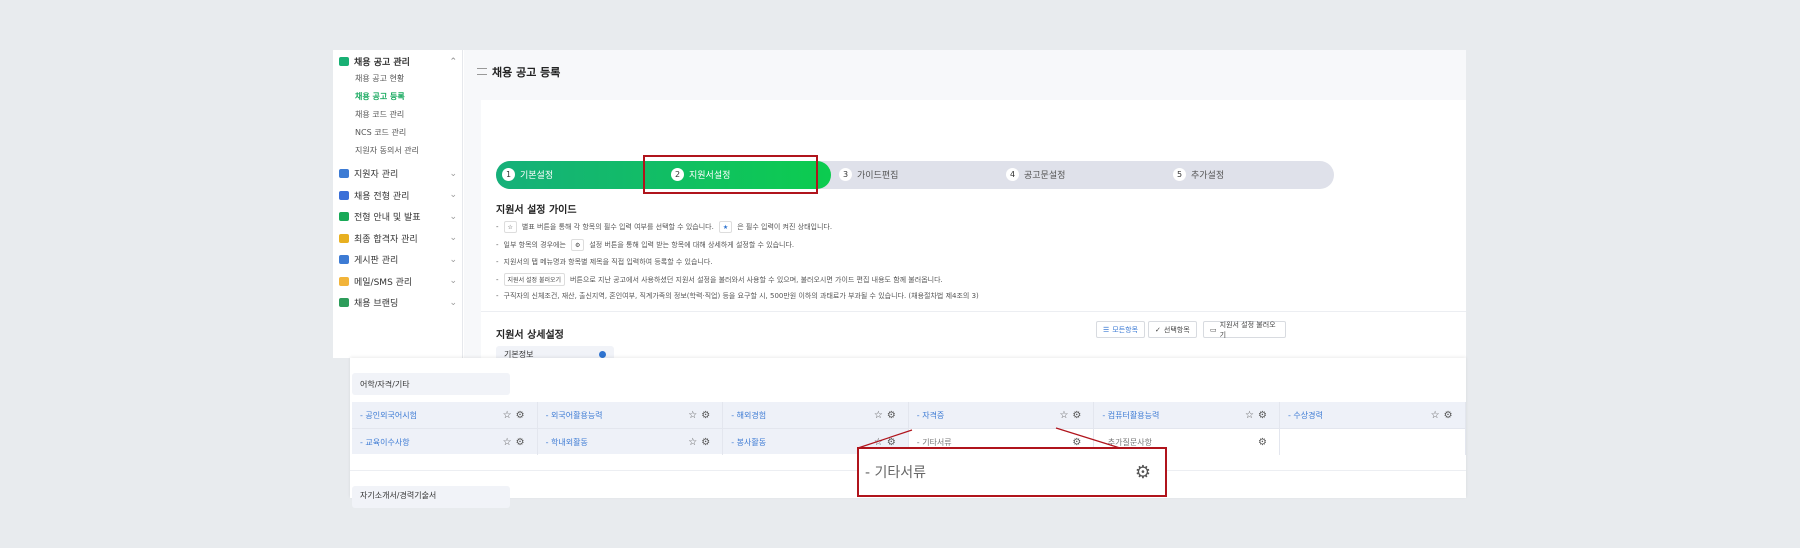 The height and width of the screenshot is (548, 1800). Describe the element at coordinates (896, 473) in the screenshot. I see `callout-label: - 기타서류` at that location.